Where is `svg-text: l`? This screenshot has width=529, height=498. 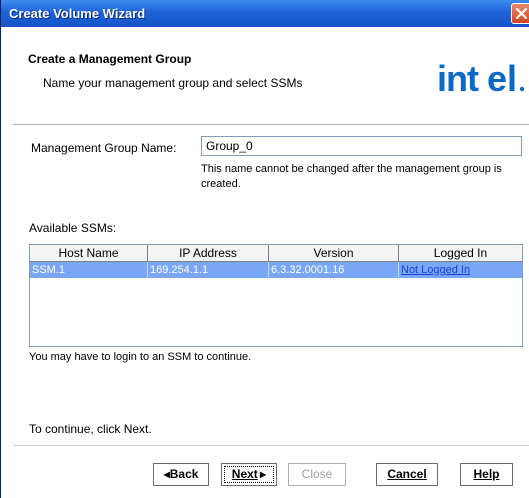
svg-text: l is located at coordinates (512, 78).